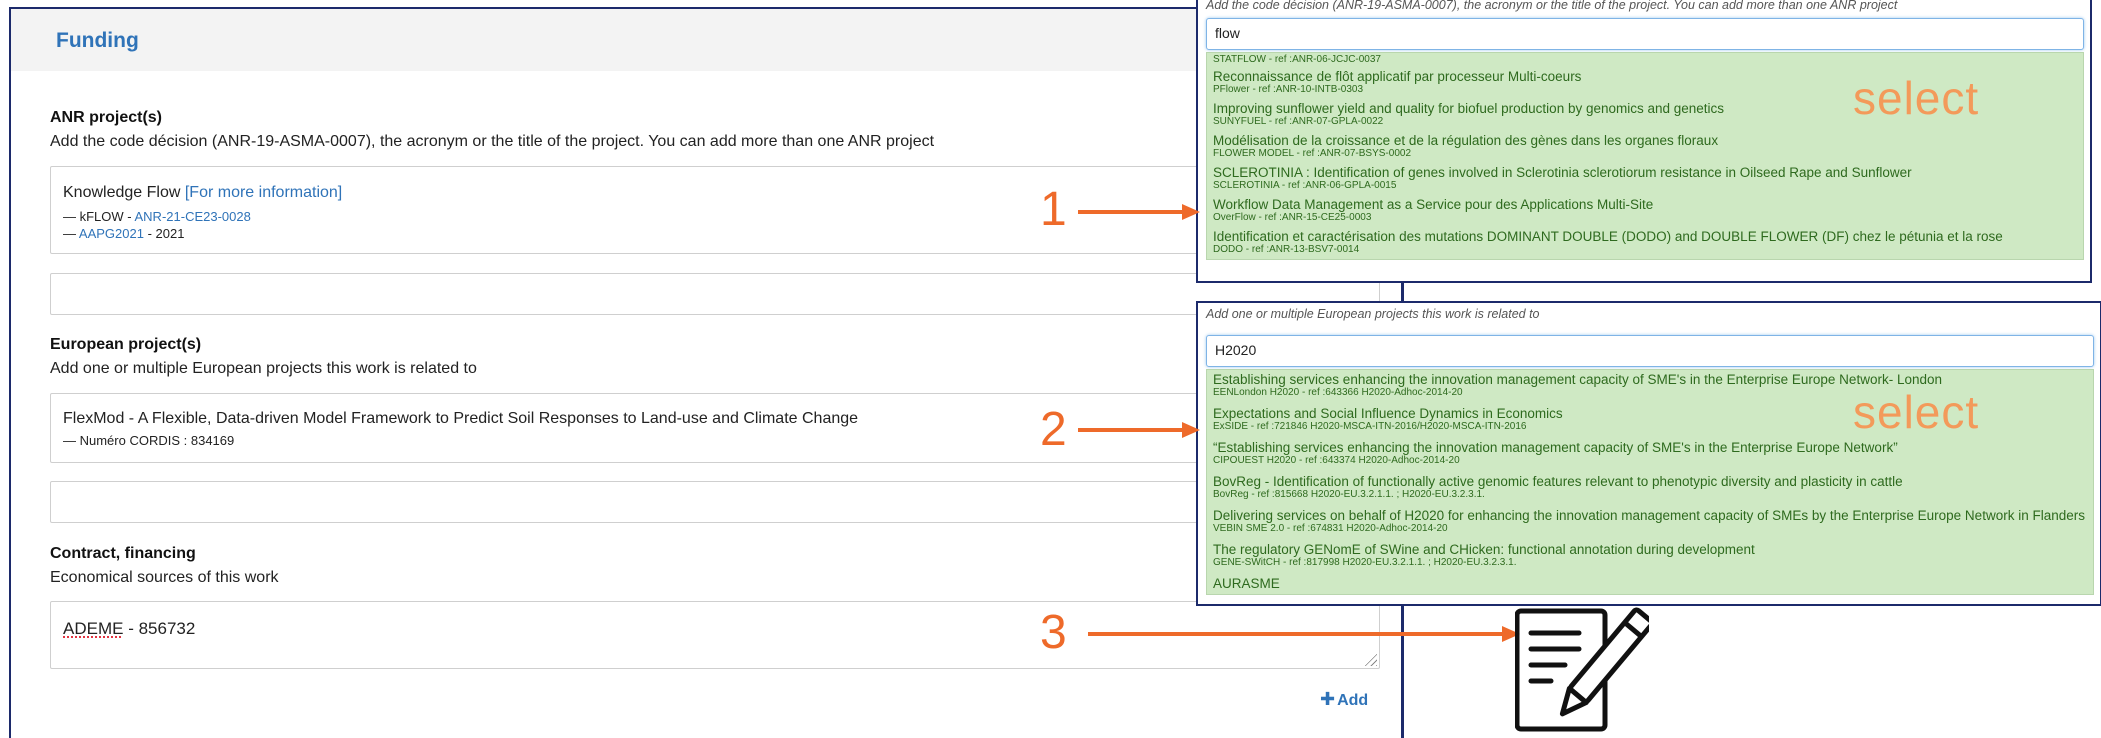 Image resolution: width=2101 pixels, height=738 pixels. I want to click on eu-result-item: AURASME, so click(1246, 583).